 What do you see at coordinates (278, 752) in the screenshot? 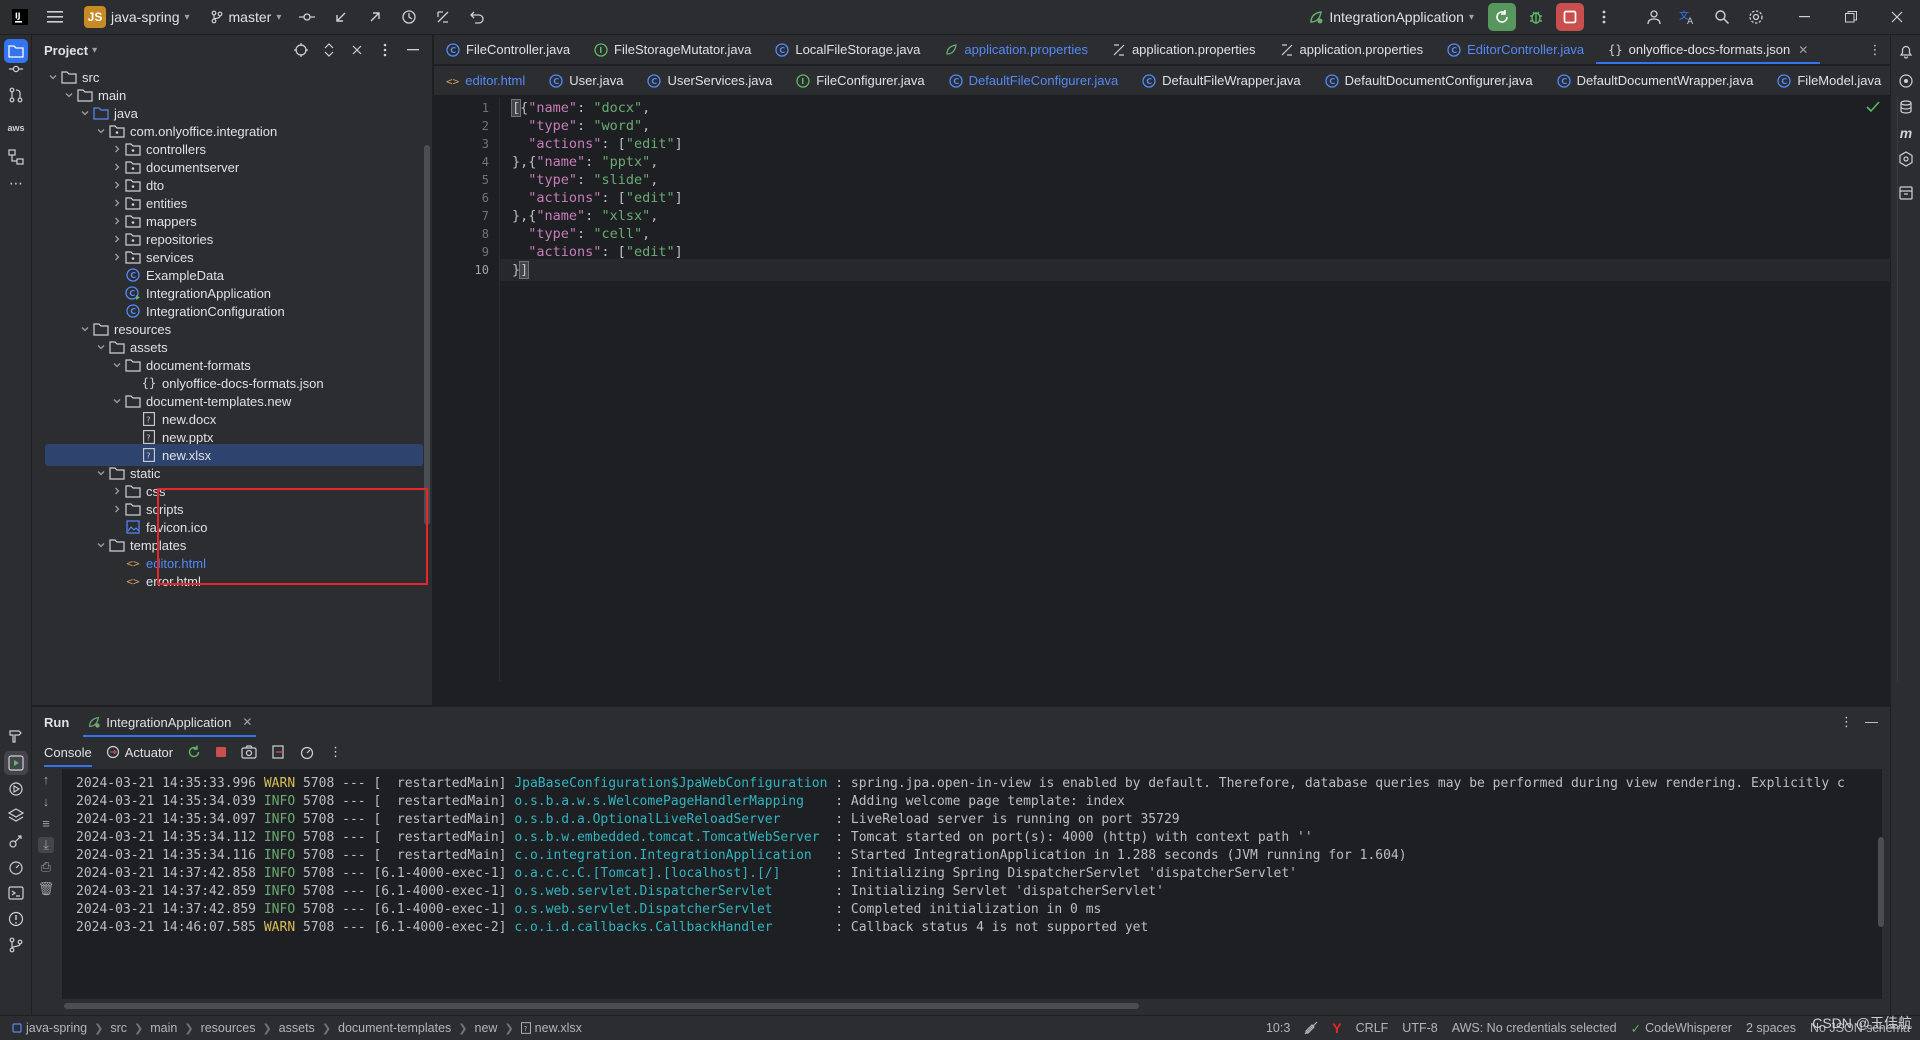
I see `exit-icon` at bounding box center [278, 752].